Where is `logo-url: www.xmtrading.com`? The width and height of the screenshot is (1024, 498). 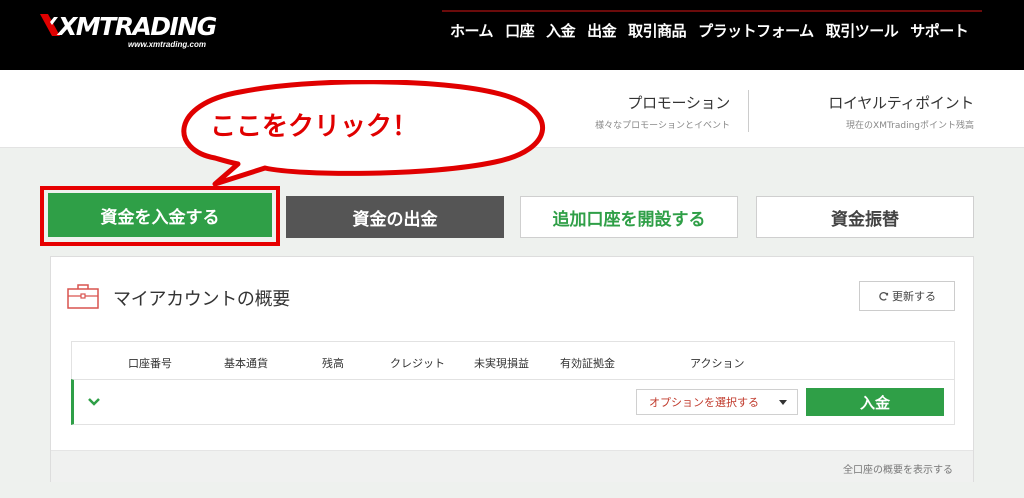
logo-url: www.xmtrading.com is located at coordinates (167, 44).